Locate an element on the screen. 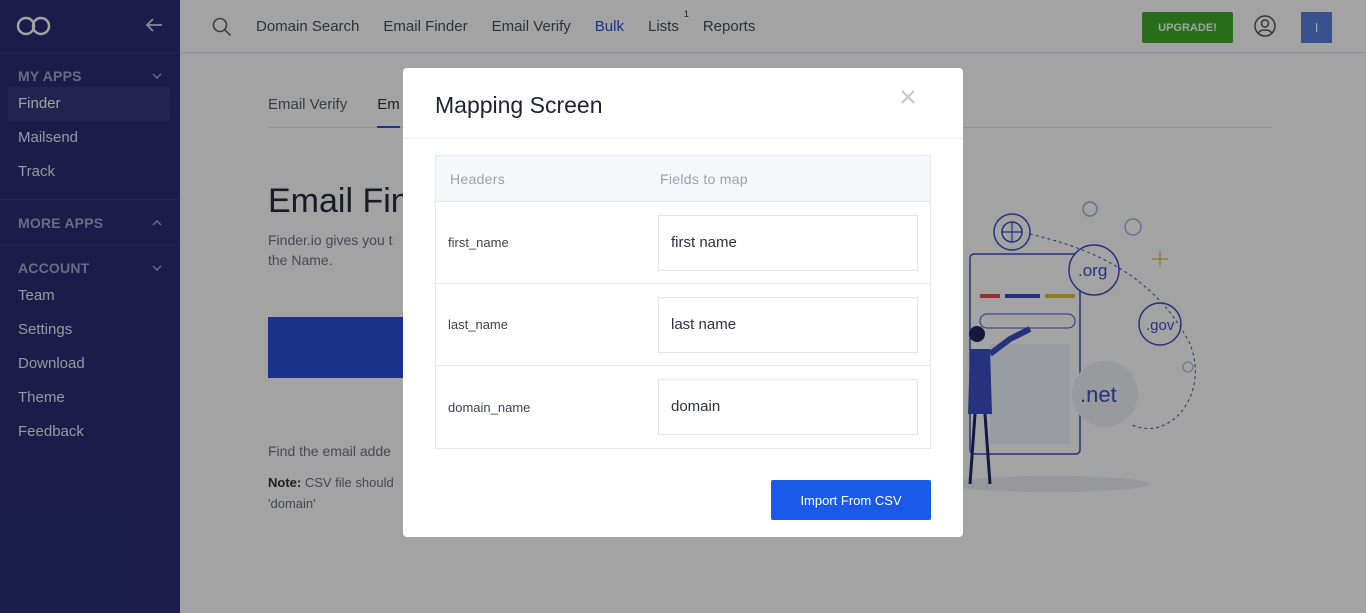 This screenshot has height=613, width=1366. table-header: Headers Fields to map is located at coordinates (683, 179).